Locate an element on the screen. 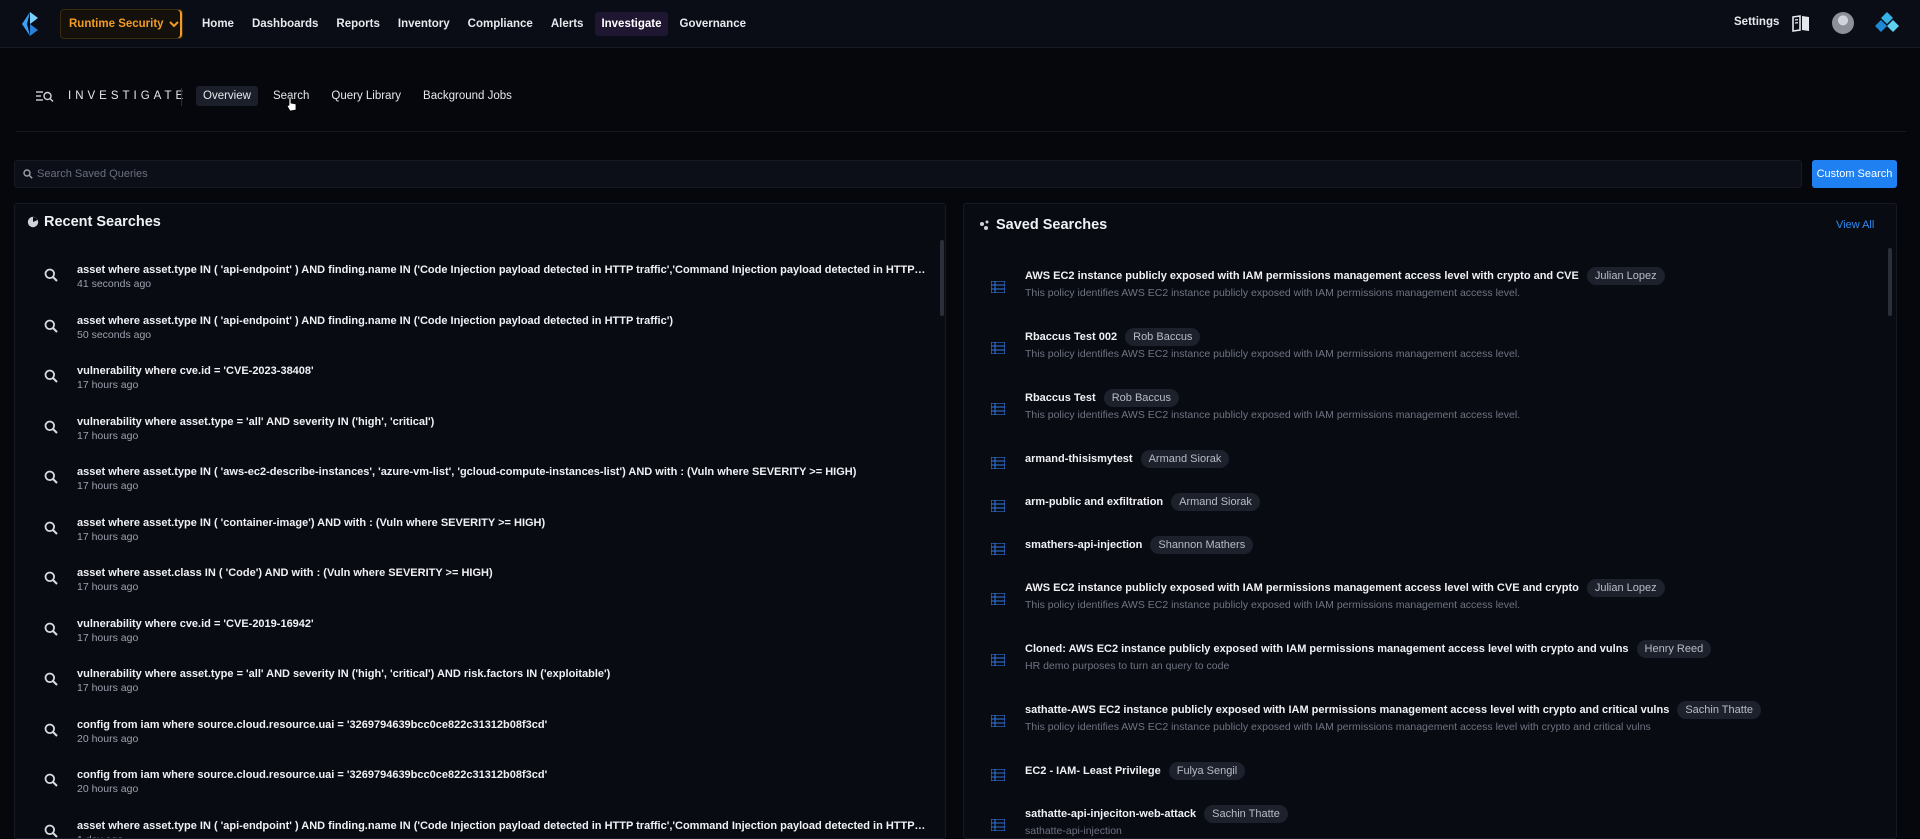 The width and height of the screenshot is (1920, 839). app-launcher-icon is located at coordinates (1887, 23).